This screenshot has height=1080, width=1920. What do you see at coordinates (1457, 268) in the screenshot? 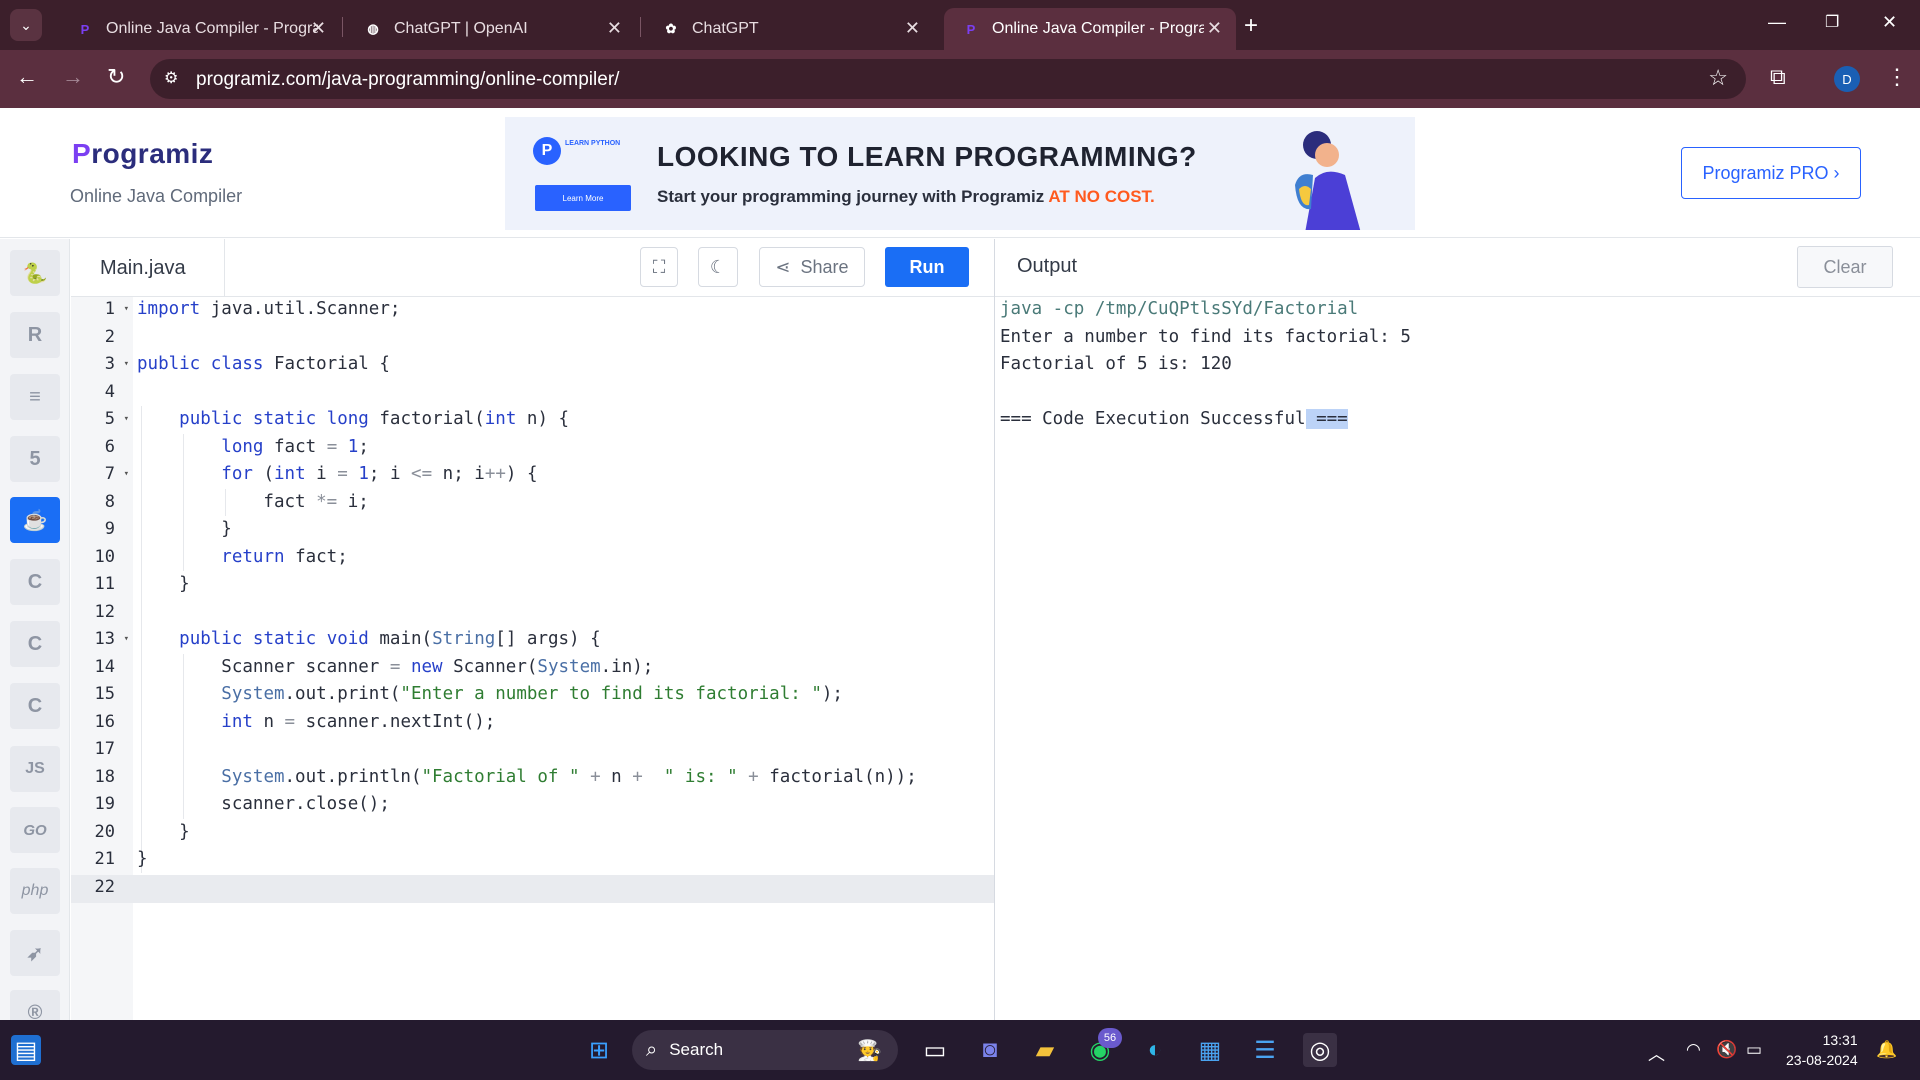
I see `output-header: Output Clear` at bounding box center [1457, 268].